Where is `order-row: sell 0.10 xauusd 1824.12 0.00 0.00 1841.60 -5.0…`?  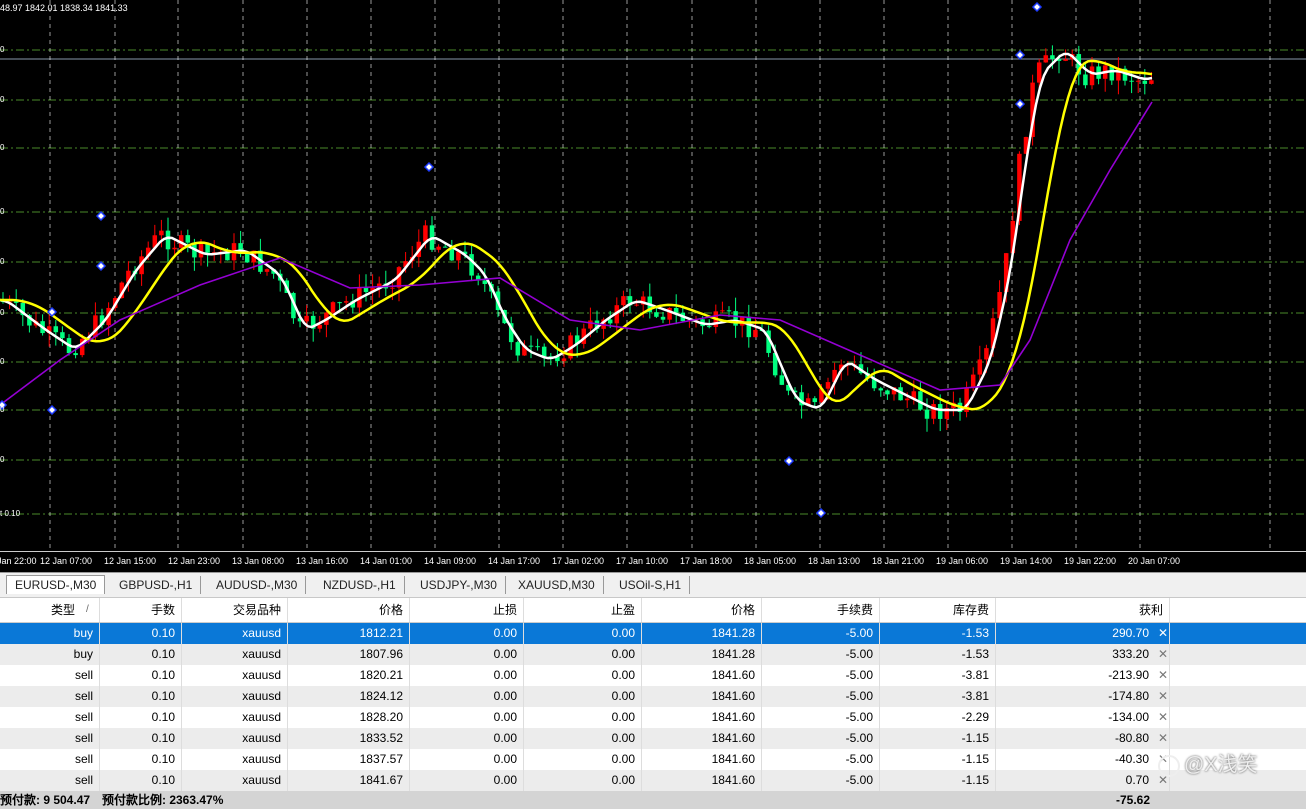 order-row: sell 0.10 xauusd 1824.12 0.00 0.00 1841.60 -5.0… is located at coordinates (653, 696).